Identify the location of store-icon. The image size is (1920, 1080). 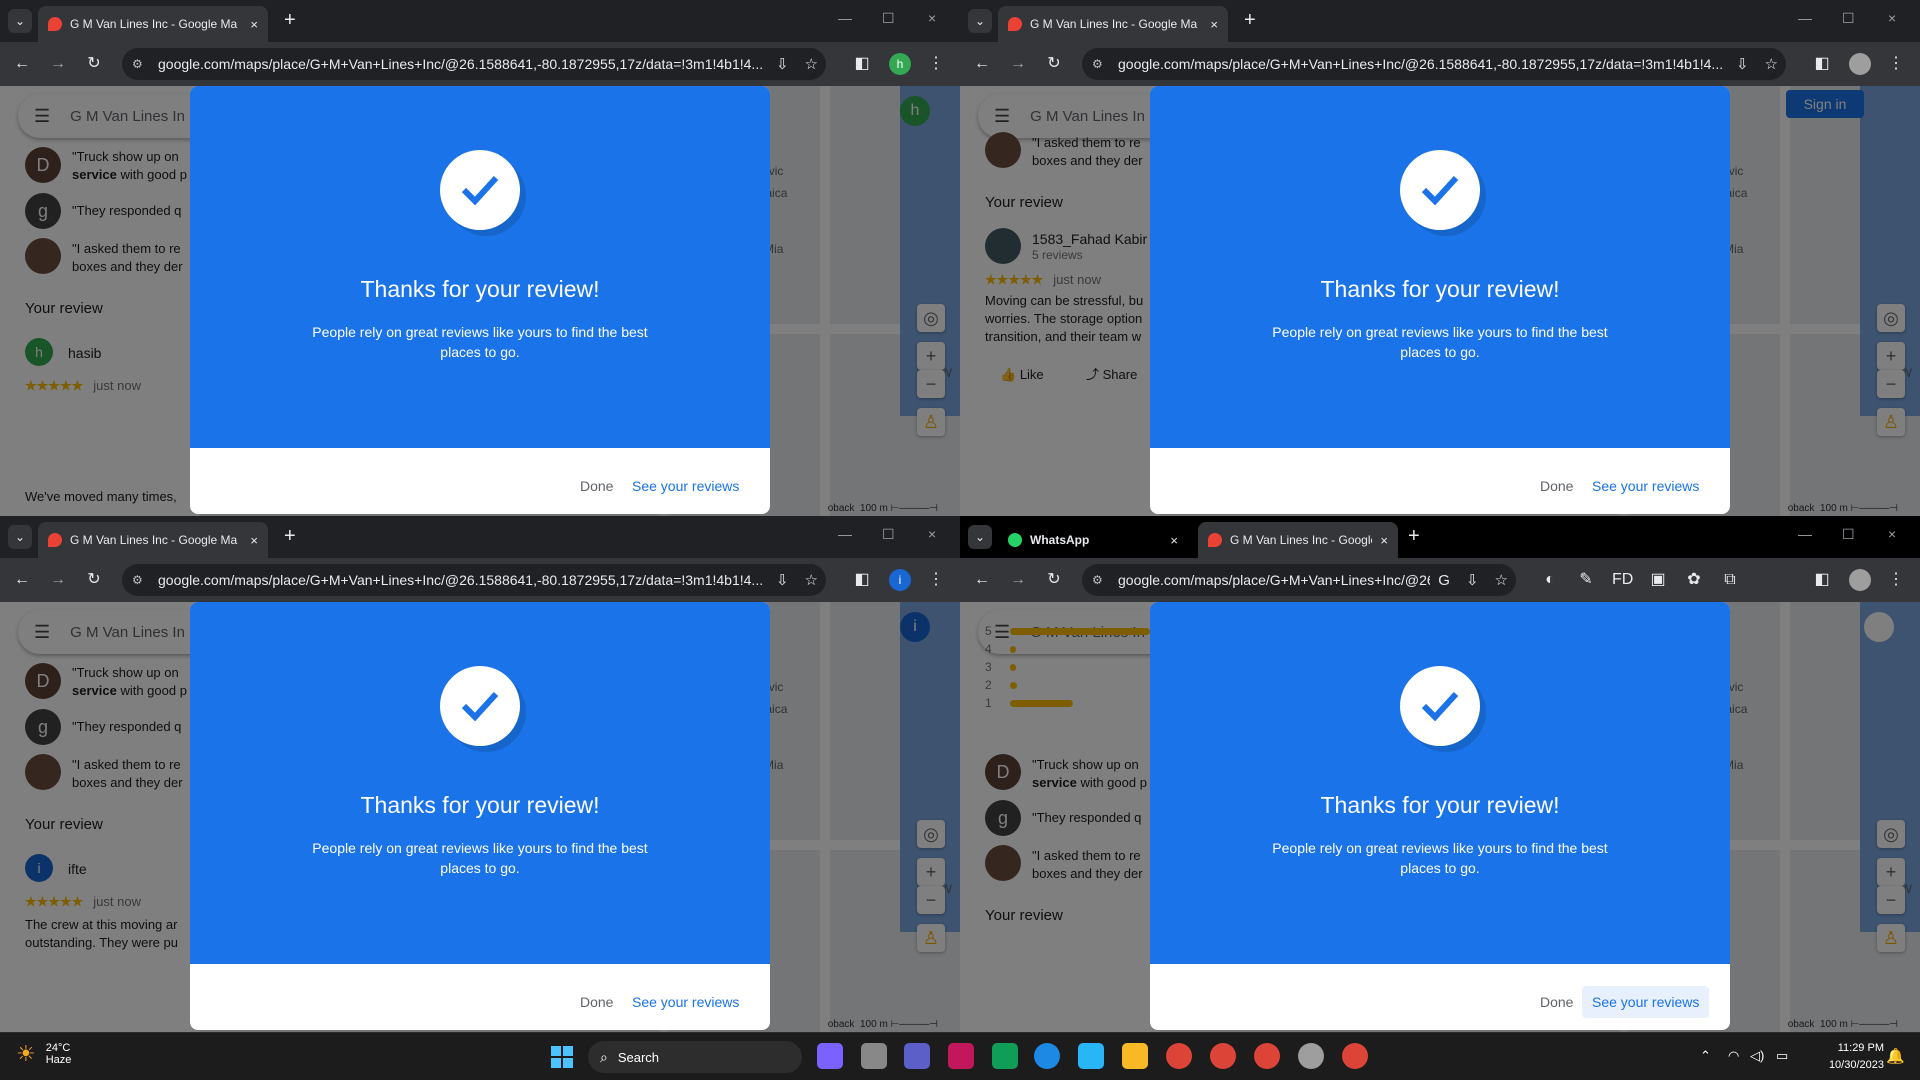
(1005, 1056).